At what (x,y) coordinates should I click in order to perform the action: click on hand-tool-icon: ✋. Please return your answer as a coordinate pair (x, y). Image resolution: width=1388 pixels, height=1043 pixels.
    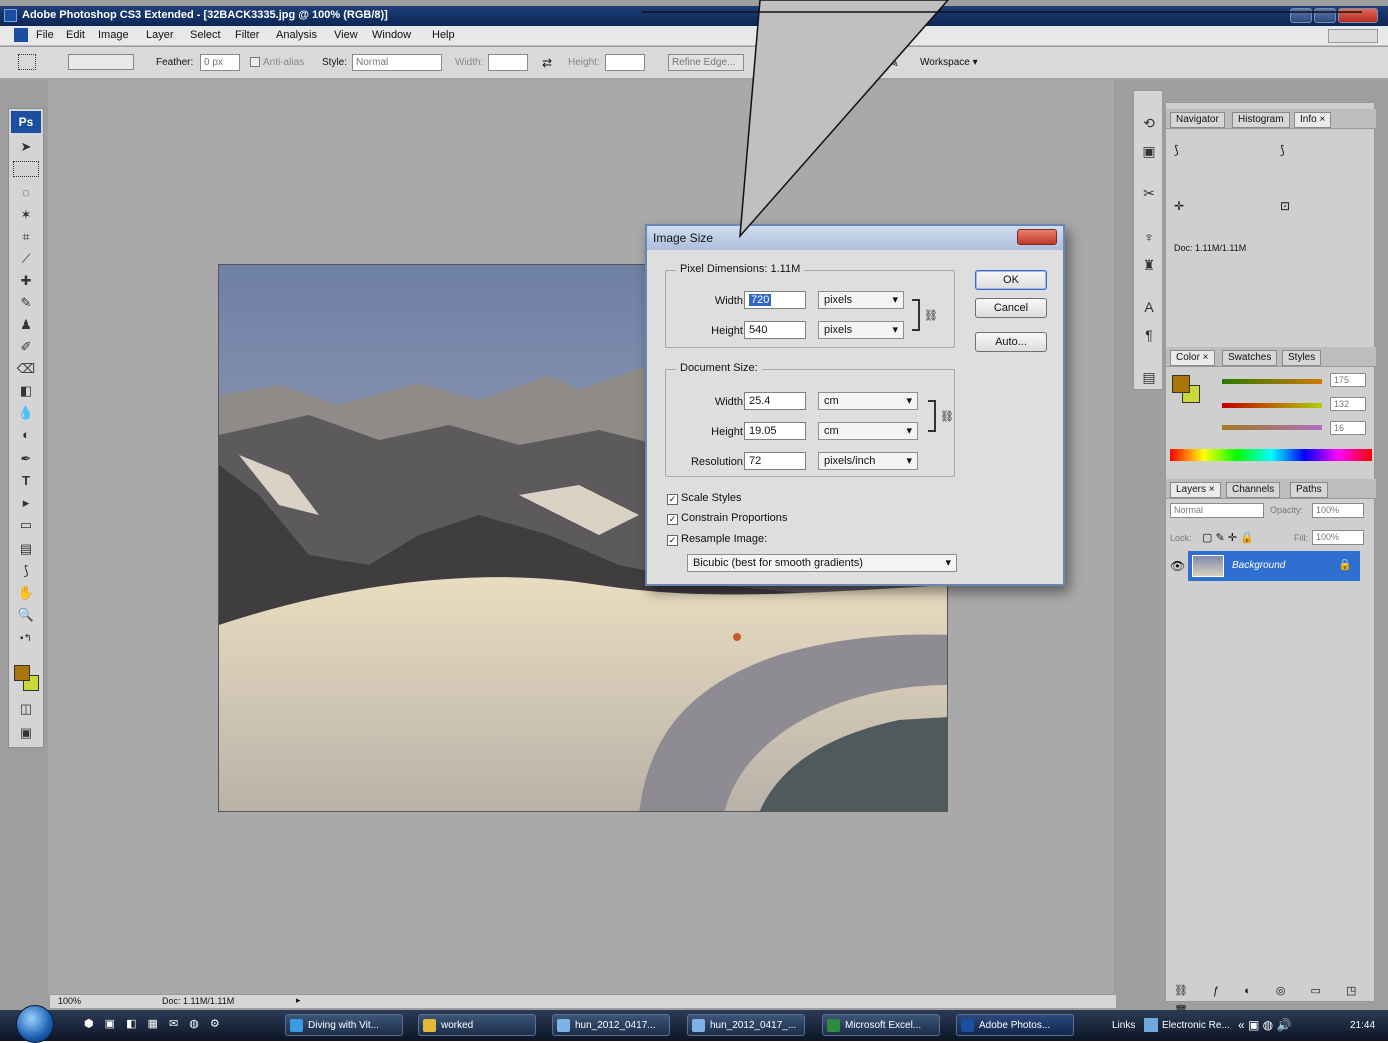
    Looking at the image, I should click on (26, 593).